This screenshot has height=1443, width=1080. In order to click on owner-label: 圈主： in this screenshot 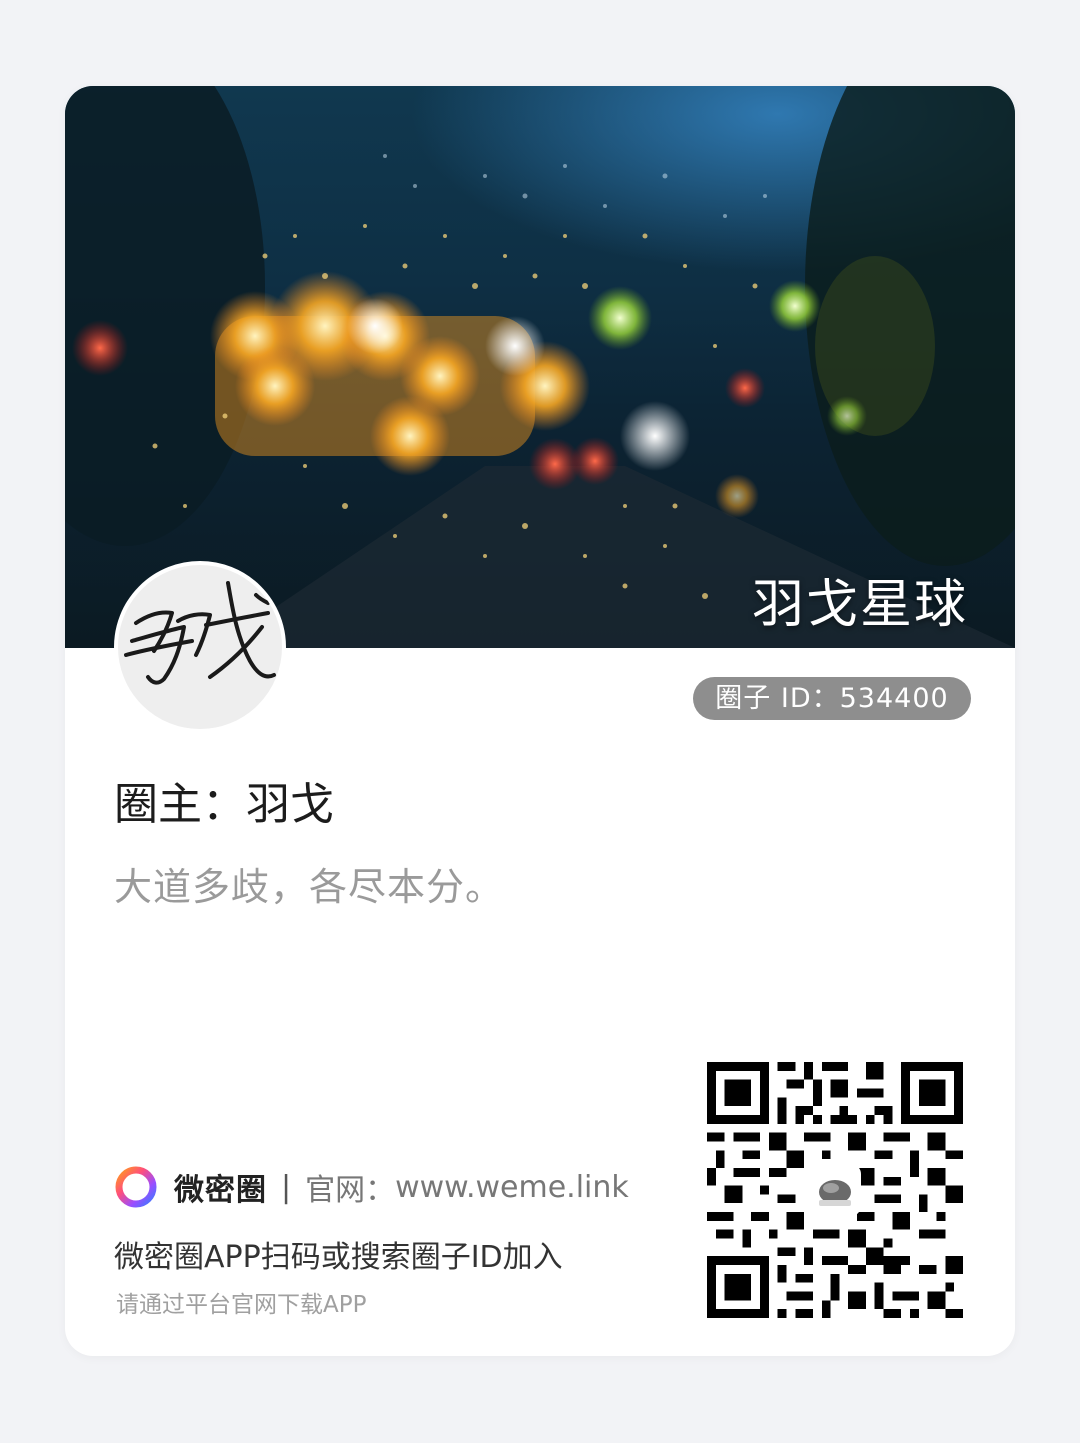, I will do `click(180, 804)`.